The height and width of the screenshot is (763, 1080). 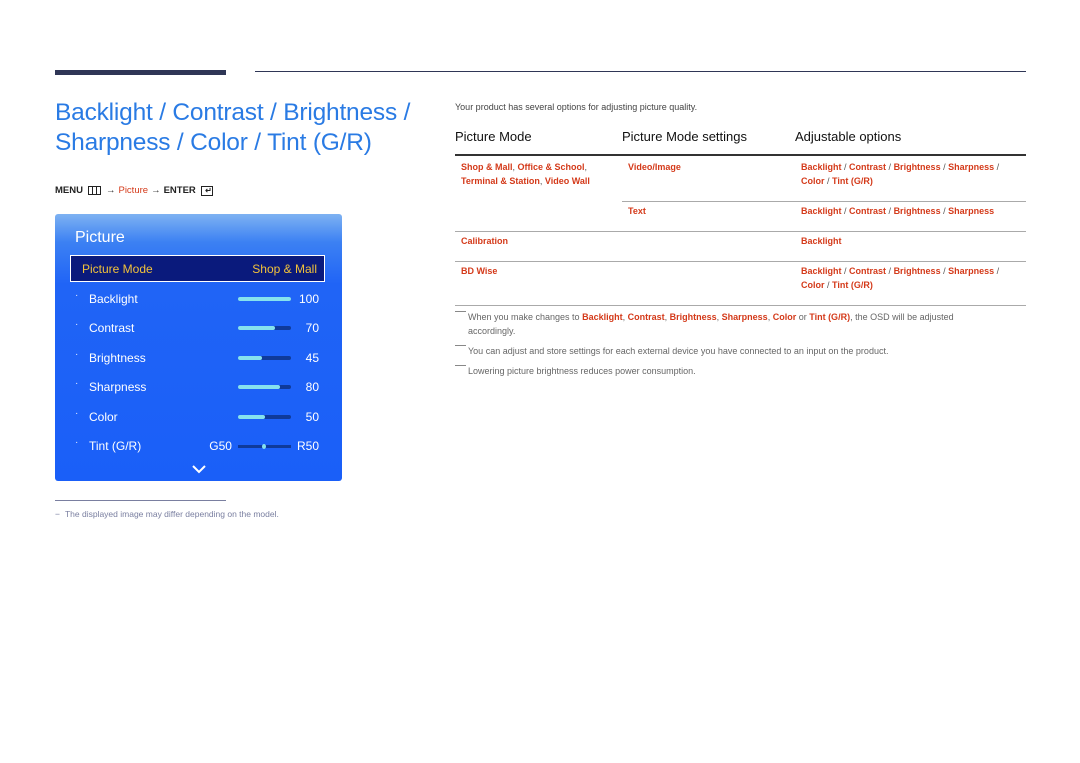 What do you see at coordinates (803, 317) in the screenshot?
I see `note-text-part: or` at bounding box center [803, 317].